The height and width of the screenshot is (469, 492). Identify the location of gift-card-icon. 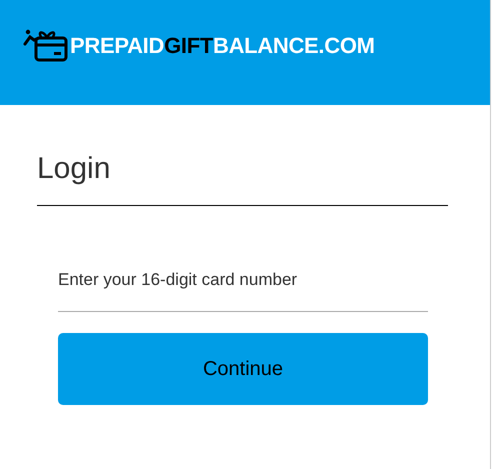
(45, 46).